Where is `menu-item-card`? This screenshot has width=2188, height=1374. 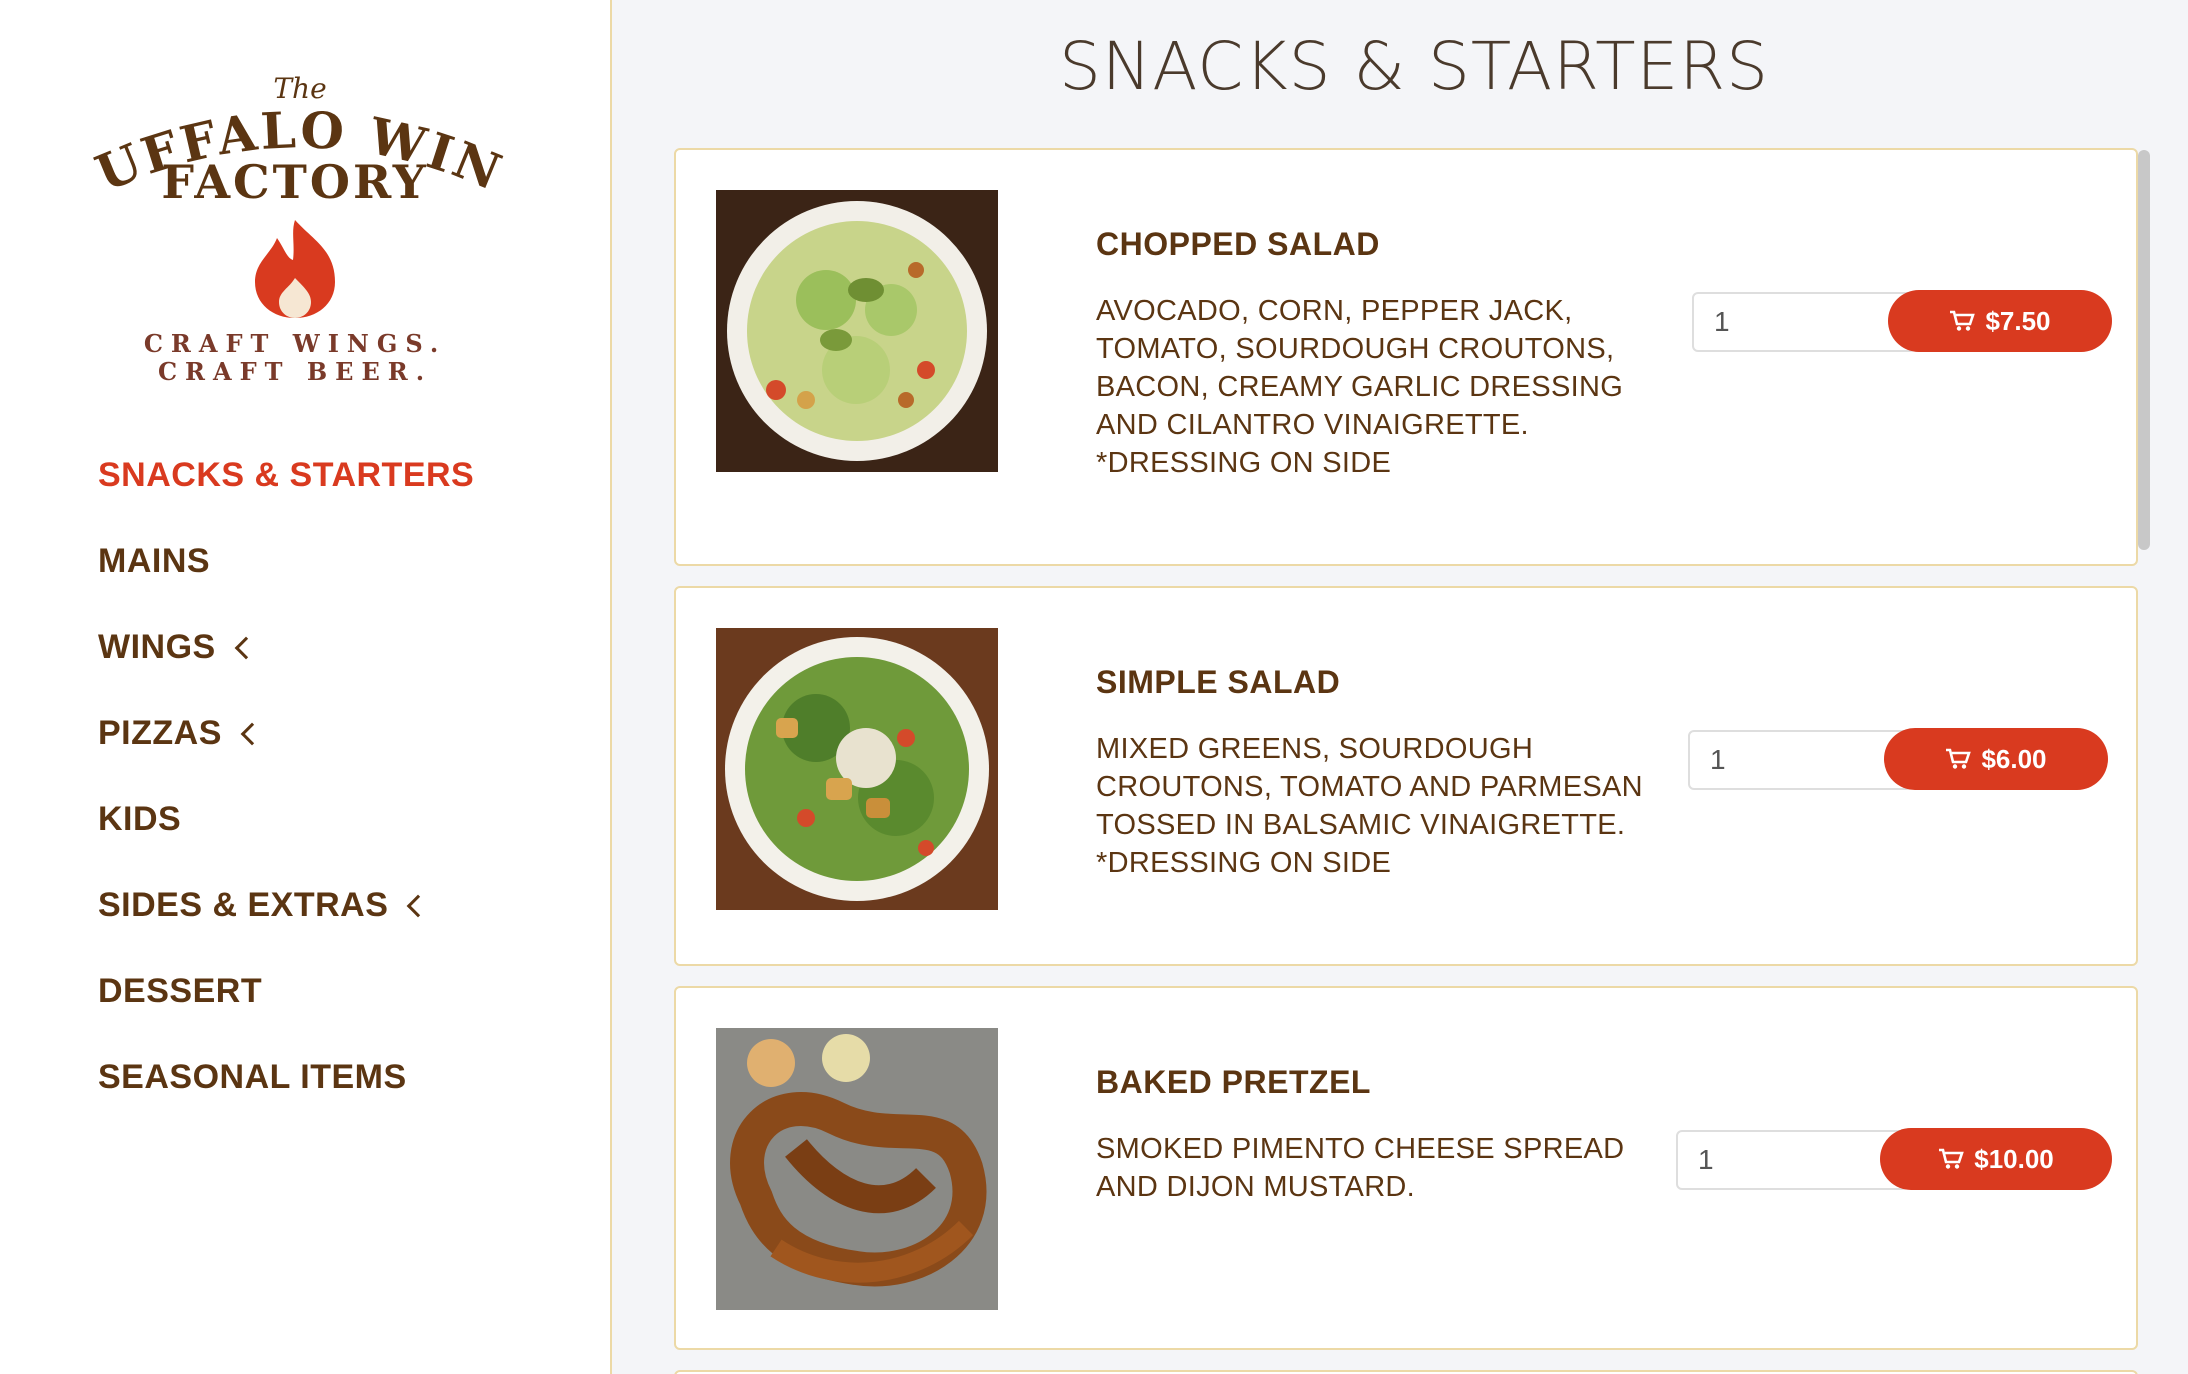
menu-item-card is located at coordinates (1406, 1372).